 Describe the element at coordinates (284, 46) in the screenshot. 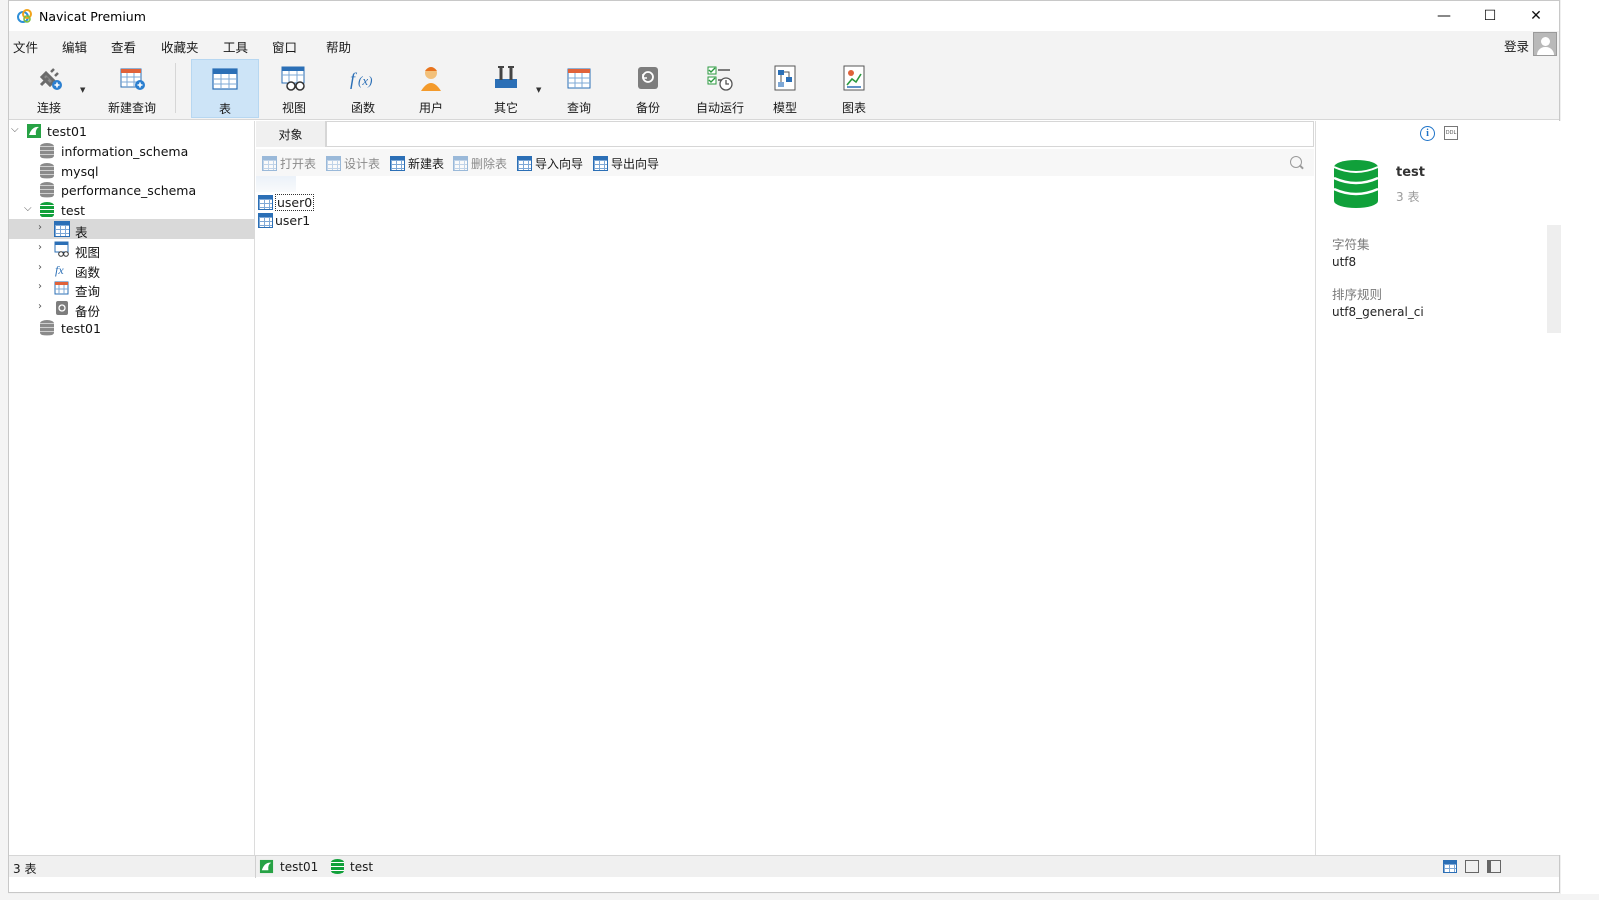

I see `menu-window: 窗口` at that location.